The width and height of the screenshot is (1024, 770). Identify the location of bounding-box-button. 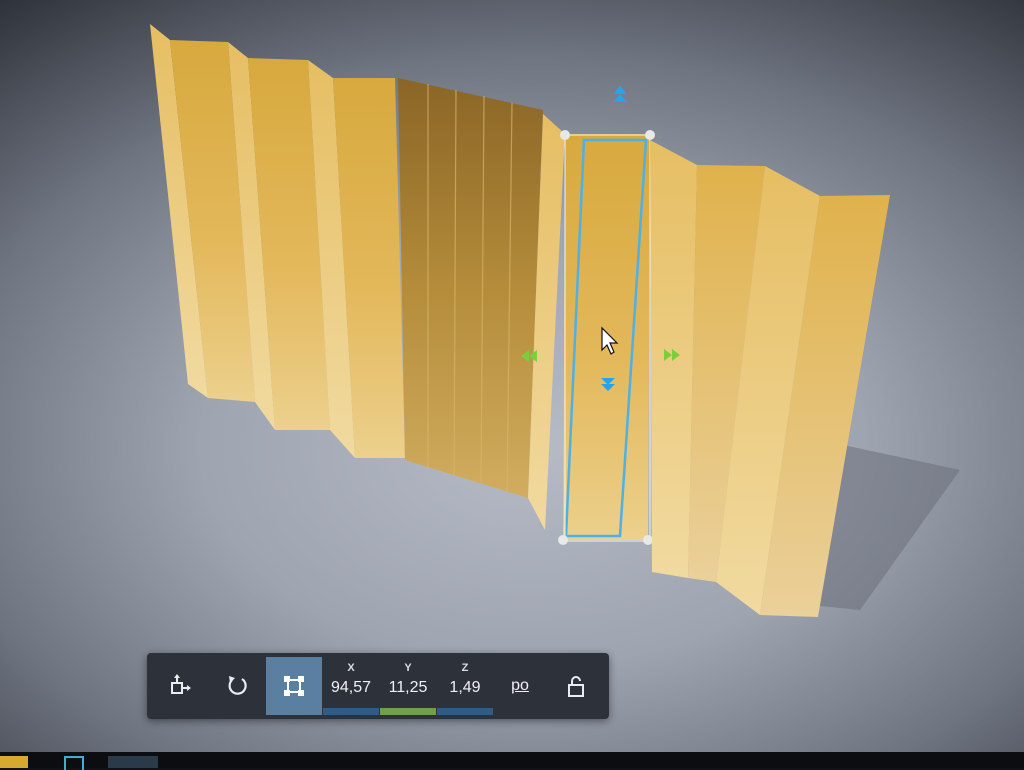
(294, 686).